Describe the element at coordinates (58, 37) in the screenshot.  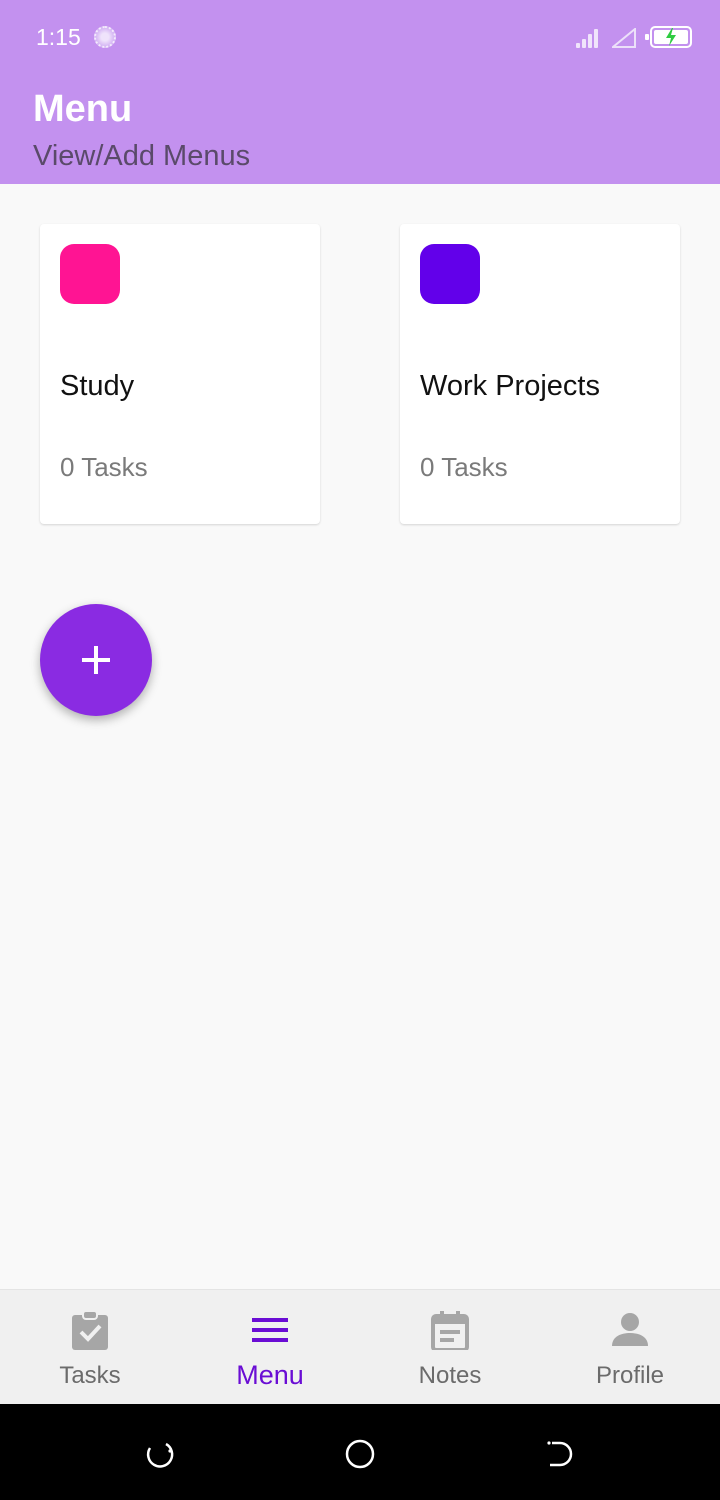
I see `status-time: 1:15` at that location.